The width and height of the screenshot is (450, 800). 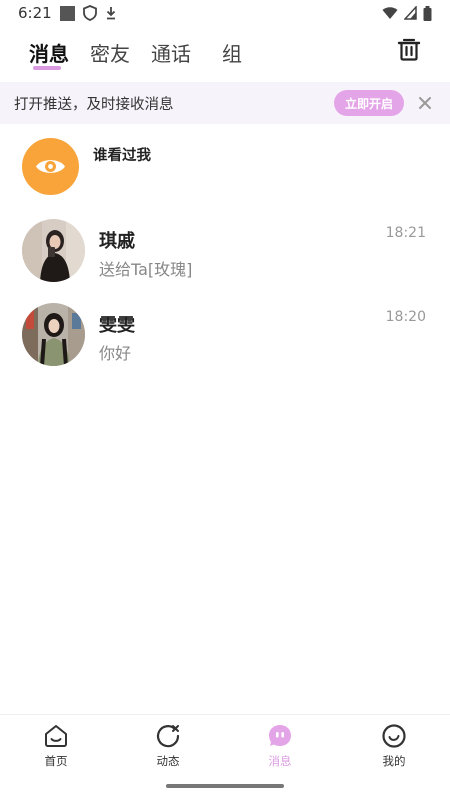 What do you see at coordinates (394, 736) in the screenshot?
I see `profile-icon` at bounding box center [394, 736].